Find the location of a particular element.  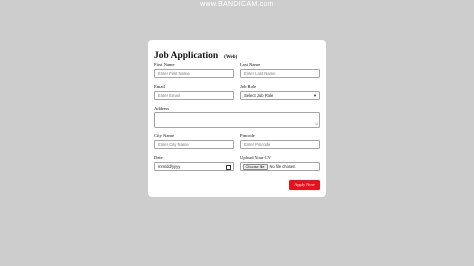

form-subtitle: (Web) is located at coordinates (231, 57).